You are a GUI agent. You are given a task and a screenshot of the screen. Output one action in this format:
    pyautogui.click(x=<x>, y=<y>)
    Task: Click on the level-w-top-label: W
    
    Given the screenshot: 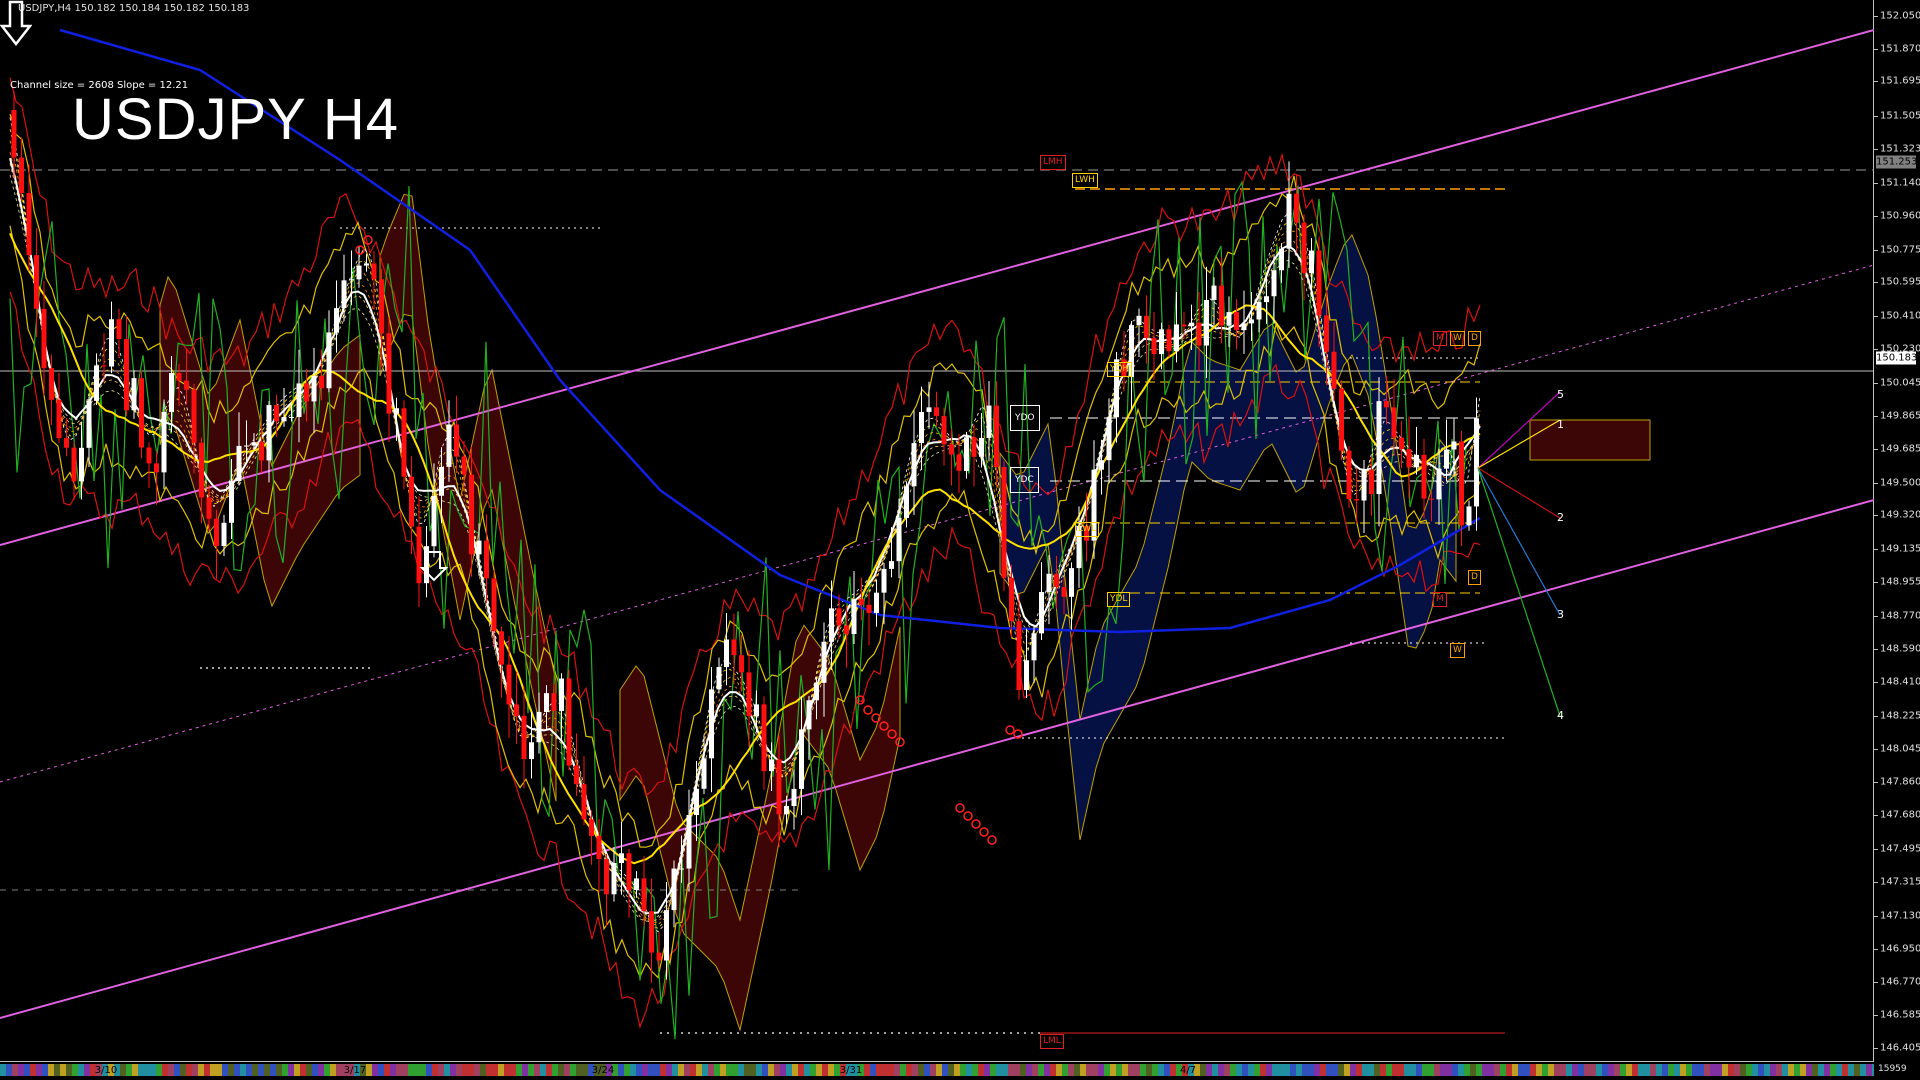 What is the action you would take?
    pyautogui.click(x=1457, y=338)
    